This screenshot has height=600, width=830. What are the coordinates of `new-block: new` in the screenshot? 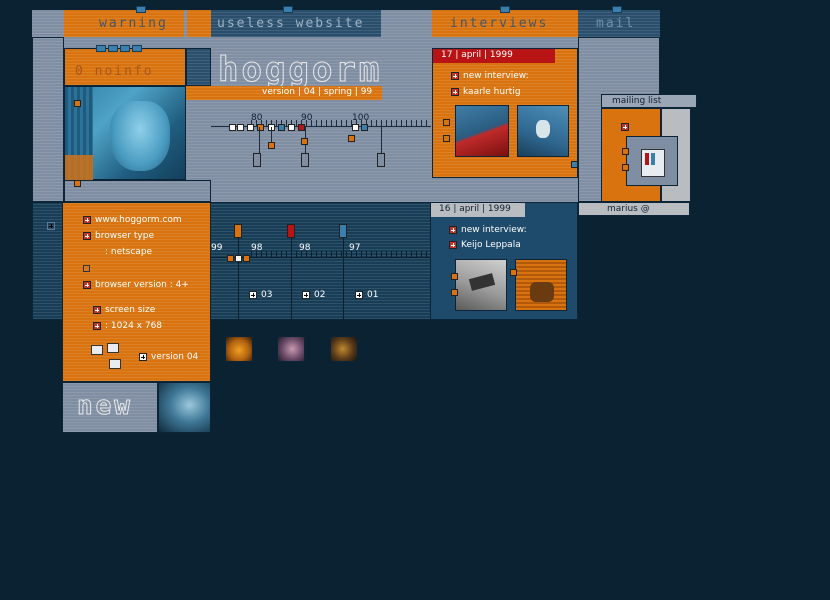 It's located at (110, 407).